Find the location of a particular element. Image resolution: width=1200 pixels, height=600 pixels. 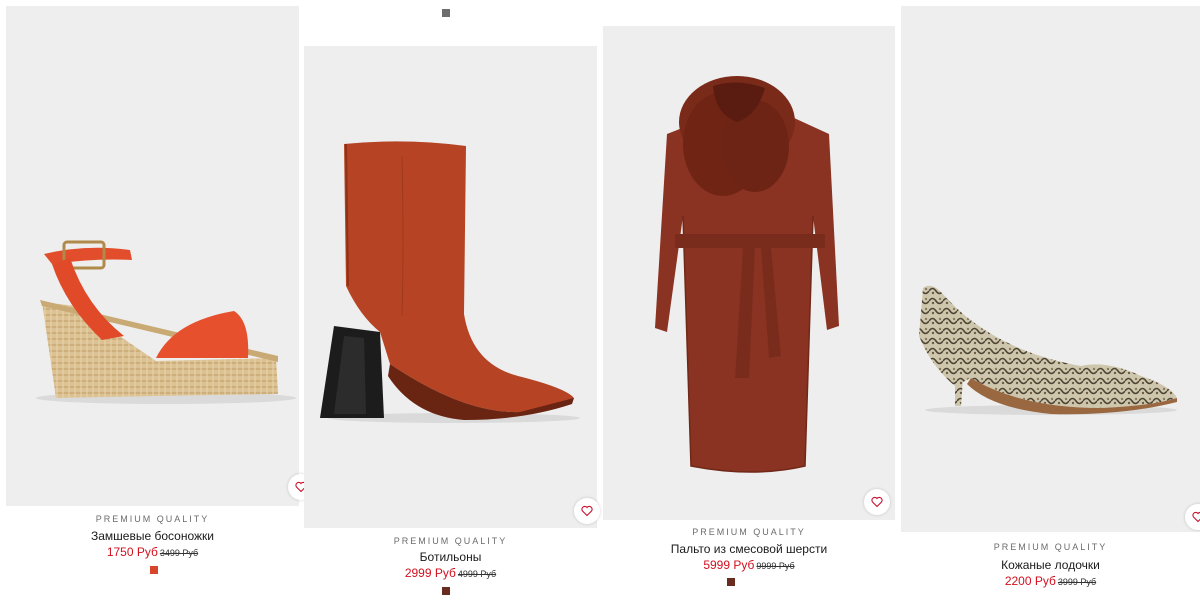

old-price: 9999 Руб is located at coordinates (775, 566).